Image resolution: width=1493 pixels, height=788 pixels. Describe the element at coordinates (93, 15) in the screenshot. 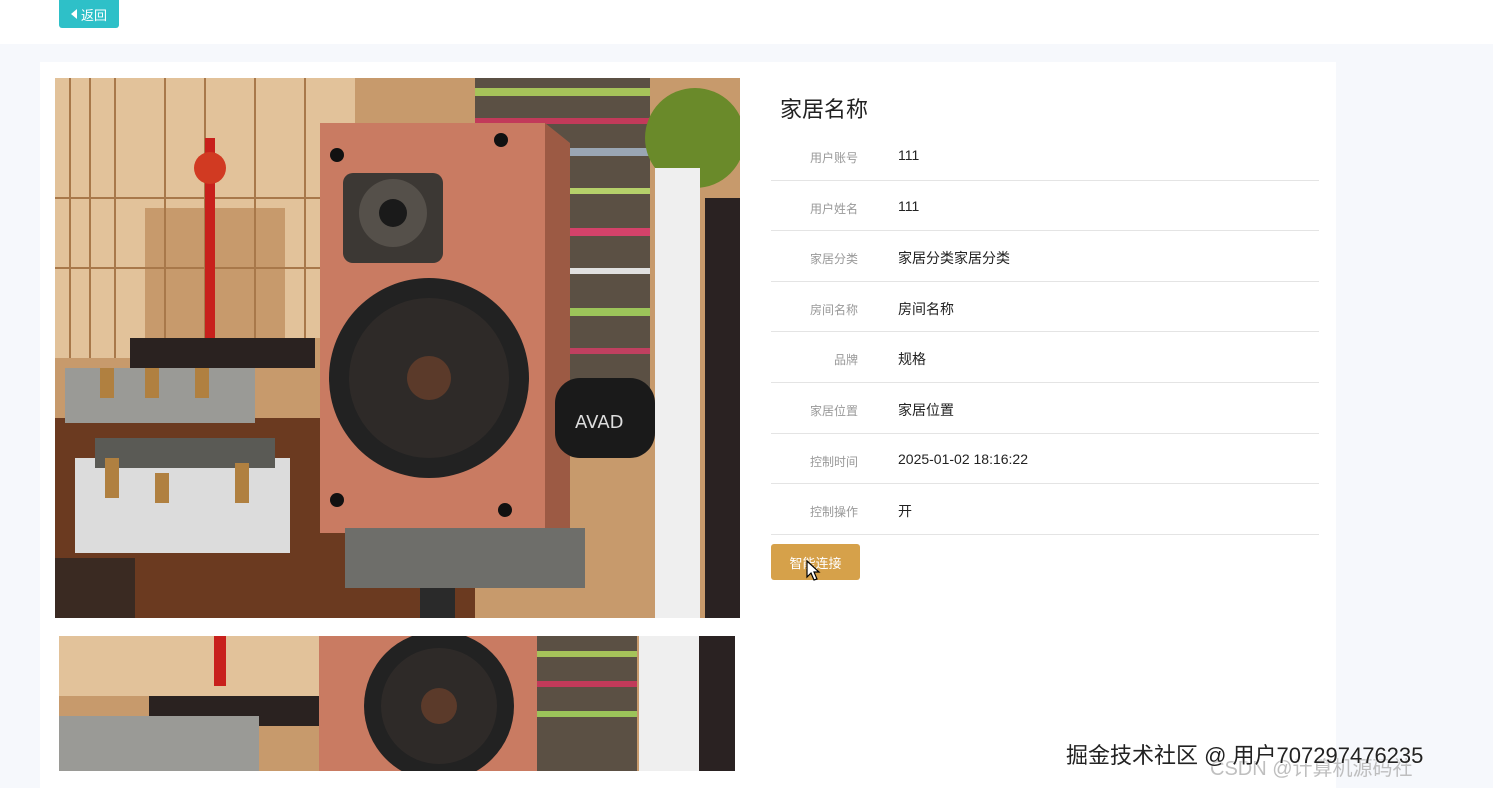

I see `back-label: 返回` at that location.